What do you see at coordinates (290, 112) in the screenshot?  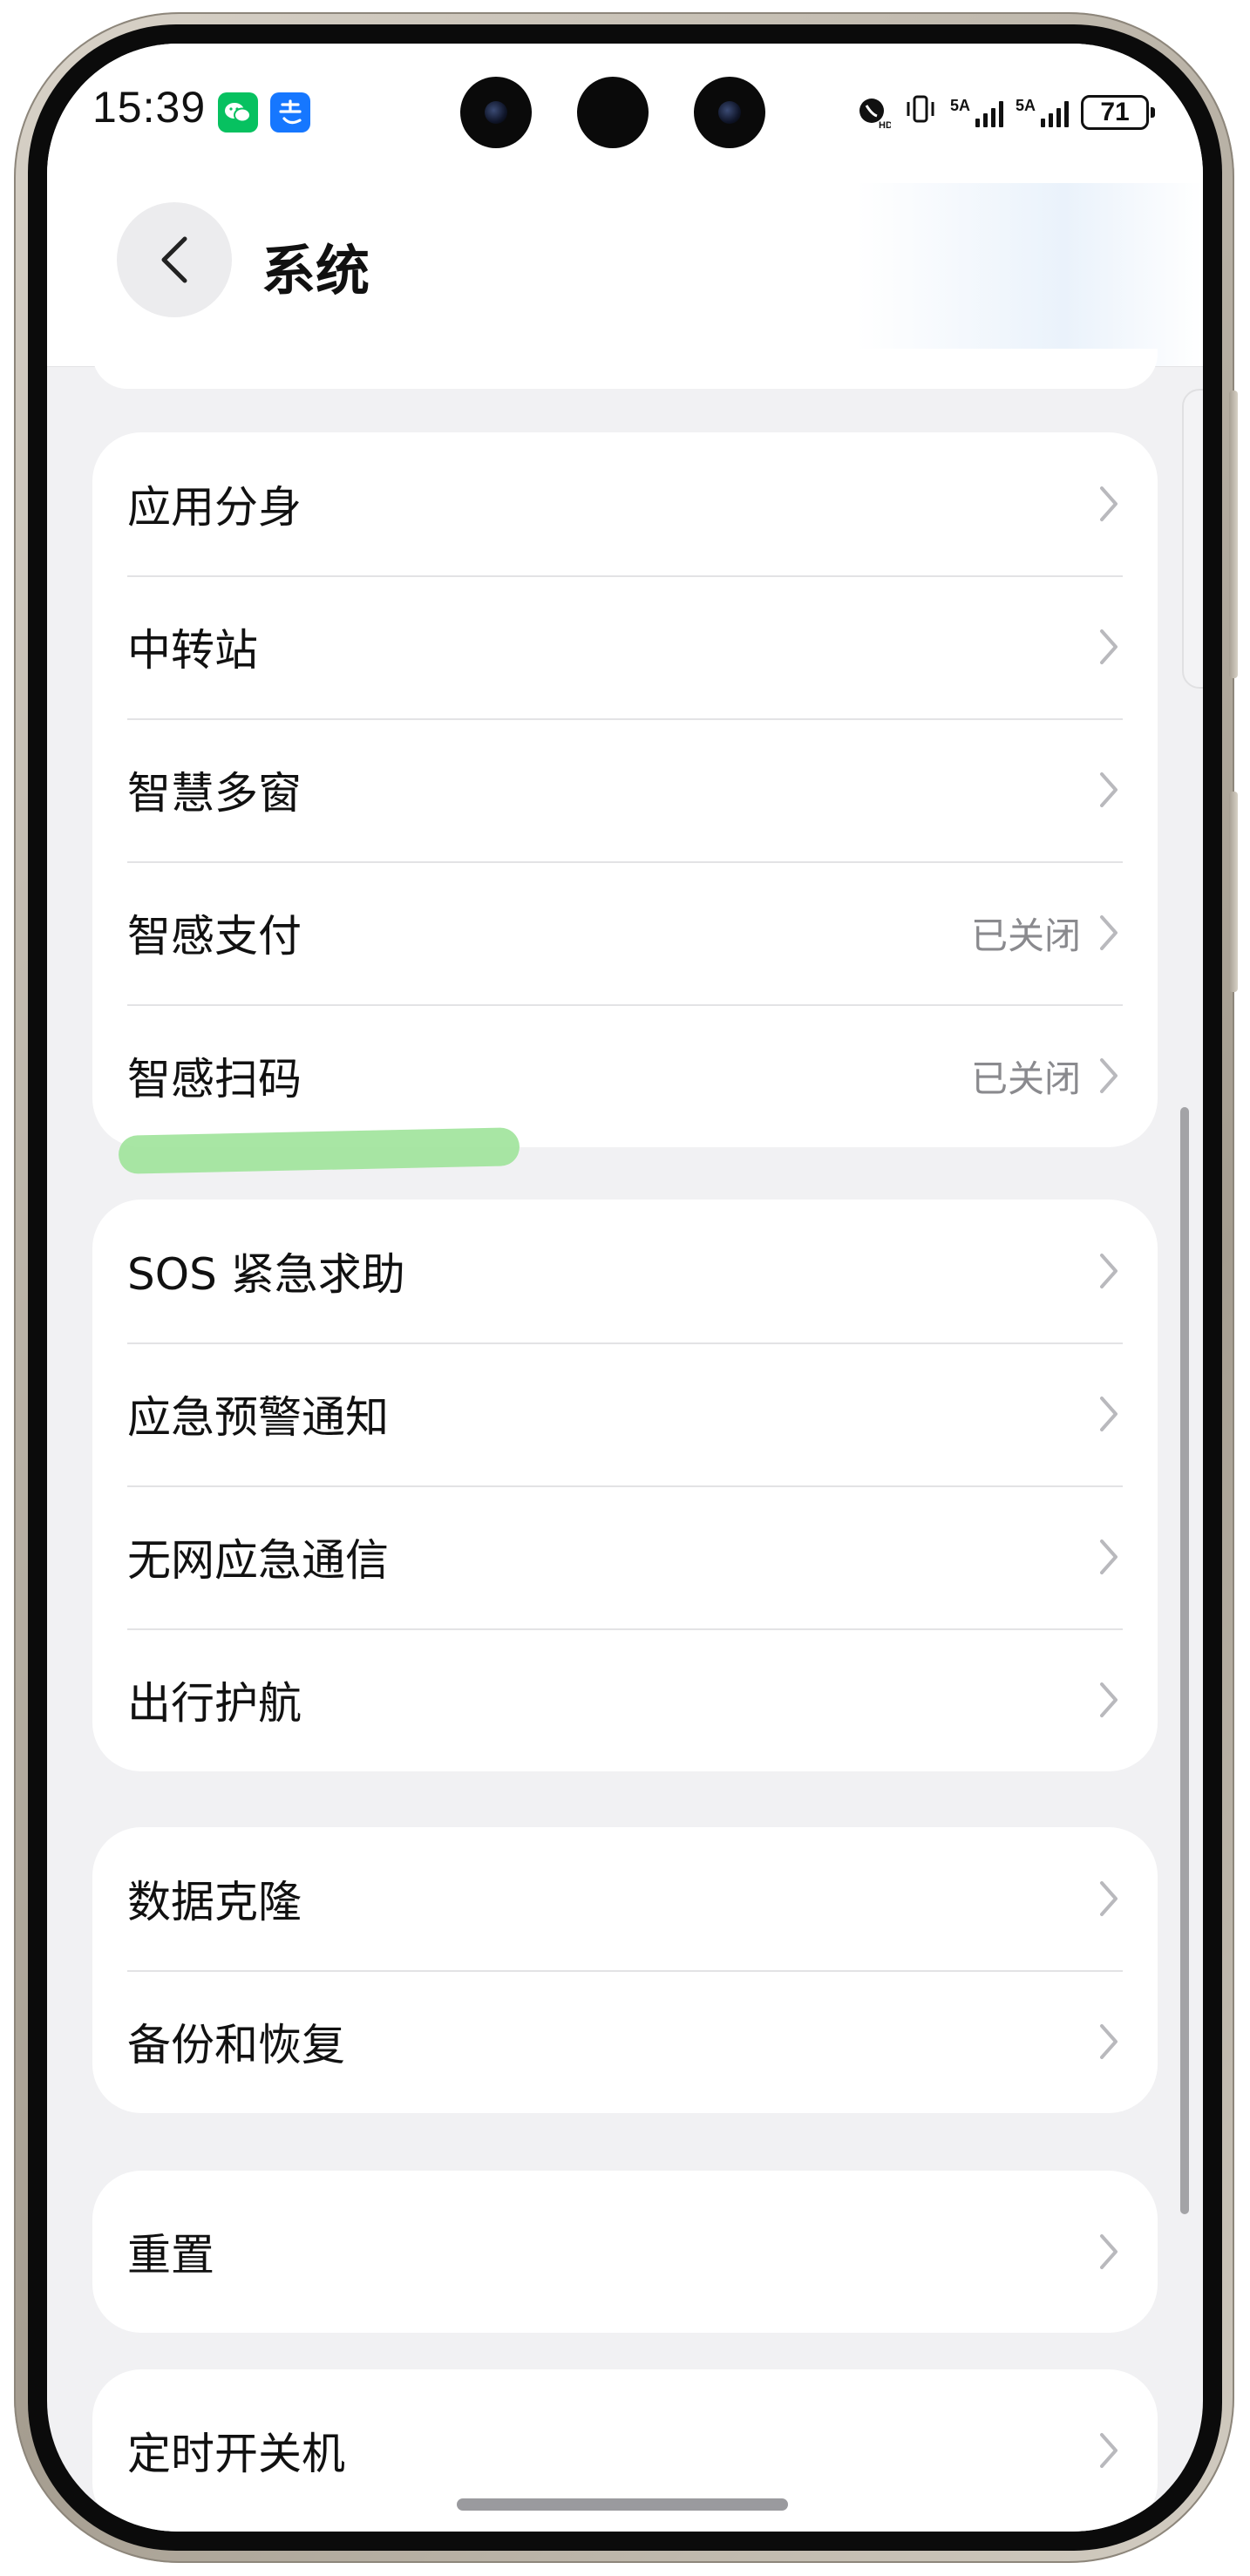 I see `alipay-icon` at bounding box center [290, 112].